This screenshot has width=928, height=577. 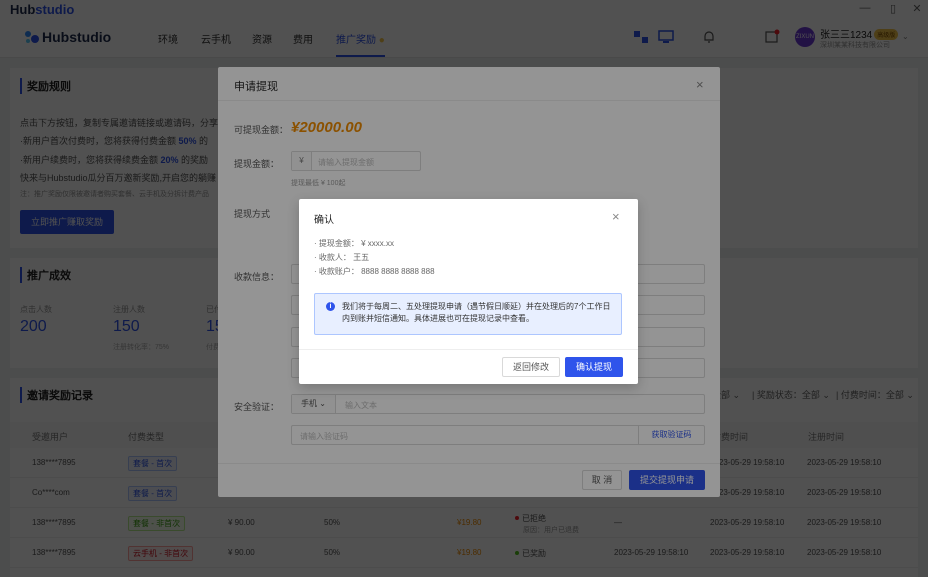 I want to click on back-to-edit-button: 返回修改, so click(x=531, y=367).